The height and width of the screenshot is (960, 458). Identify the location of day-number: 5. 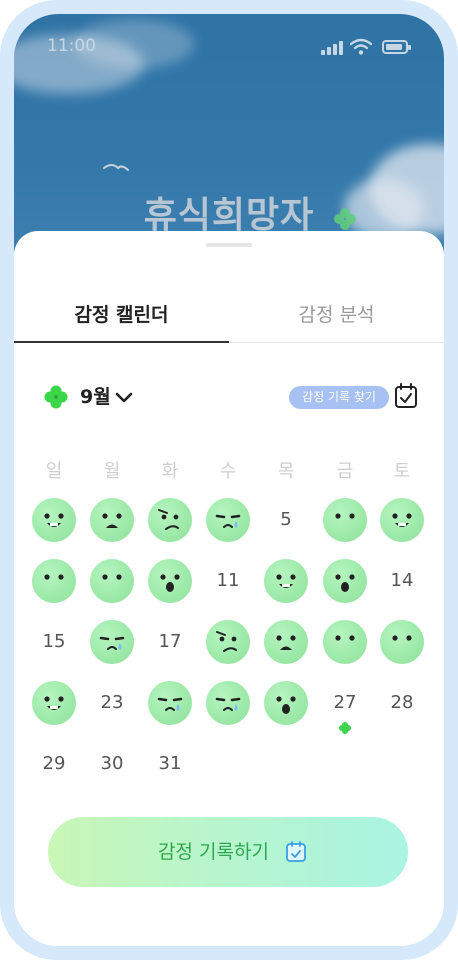
(286, 519).